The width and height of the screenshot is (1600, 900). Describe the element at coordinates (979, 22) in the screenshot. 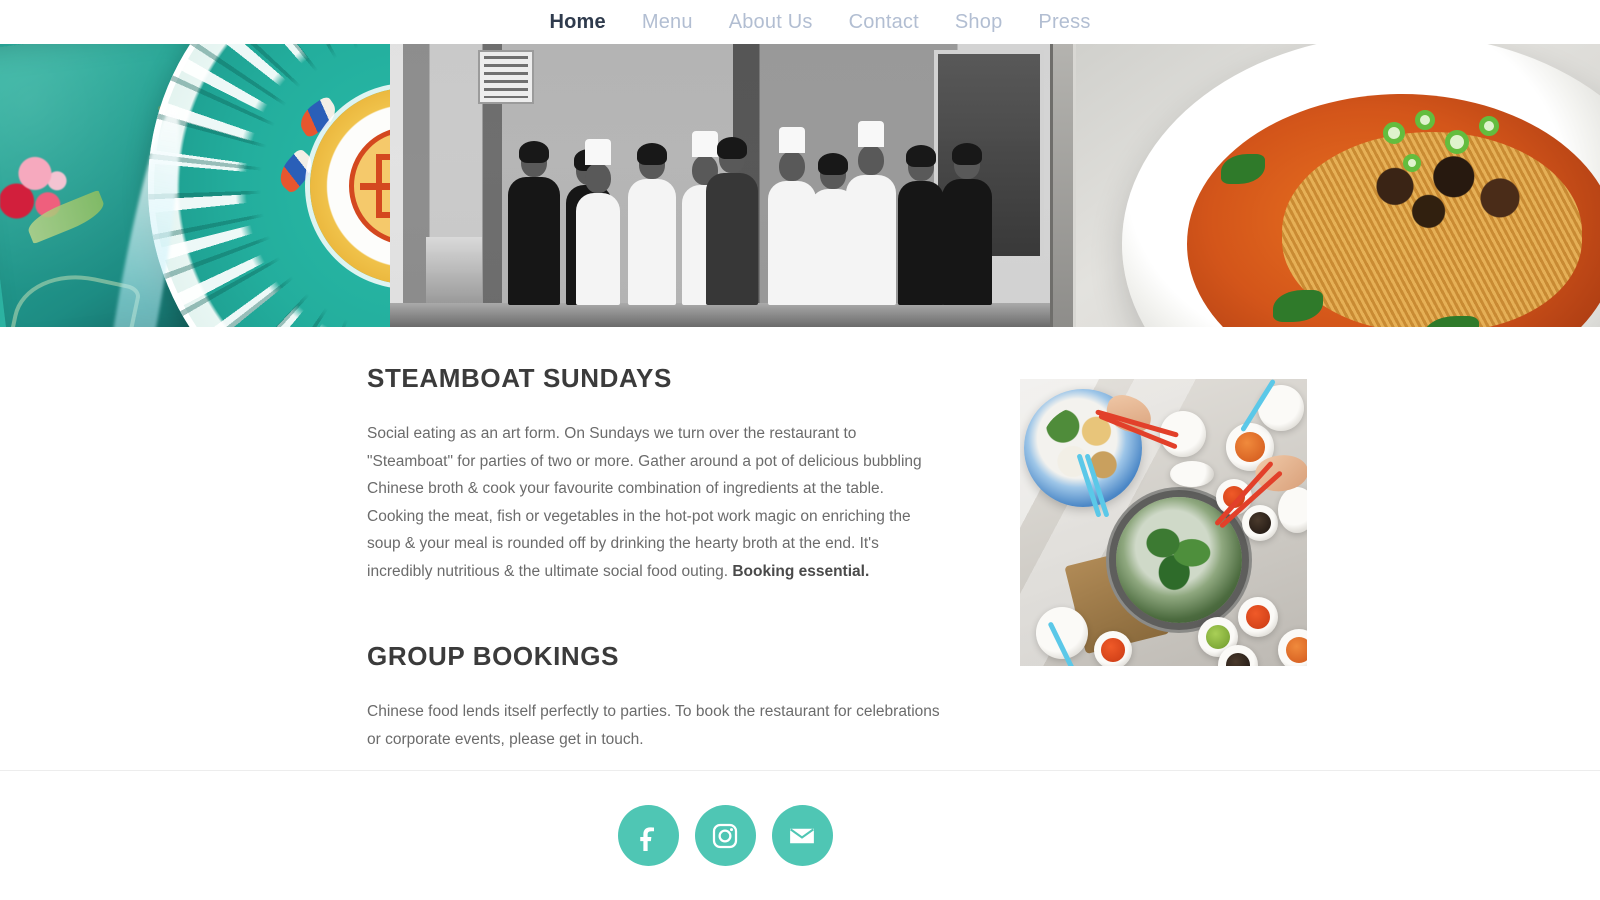

I see `nav-item-shop: Shop` at that location.